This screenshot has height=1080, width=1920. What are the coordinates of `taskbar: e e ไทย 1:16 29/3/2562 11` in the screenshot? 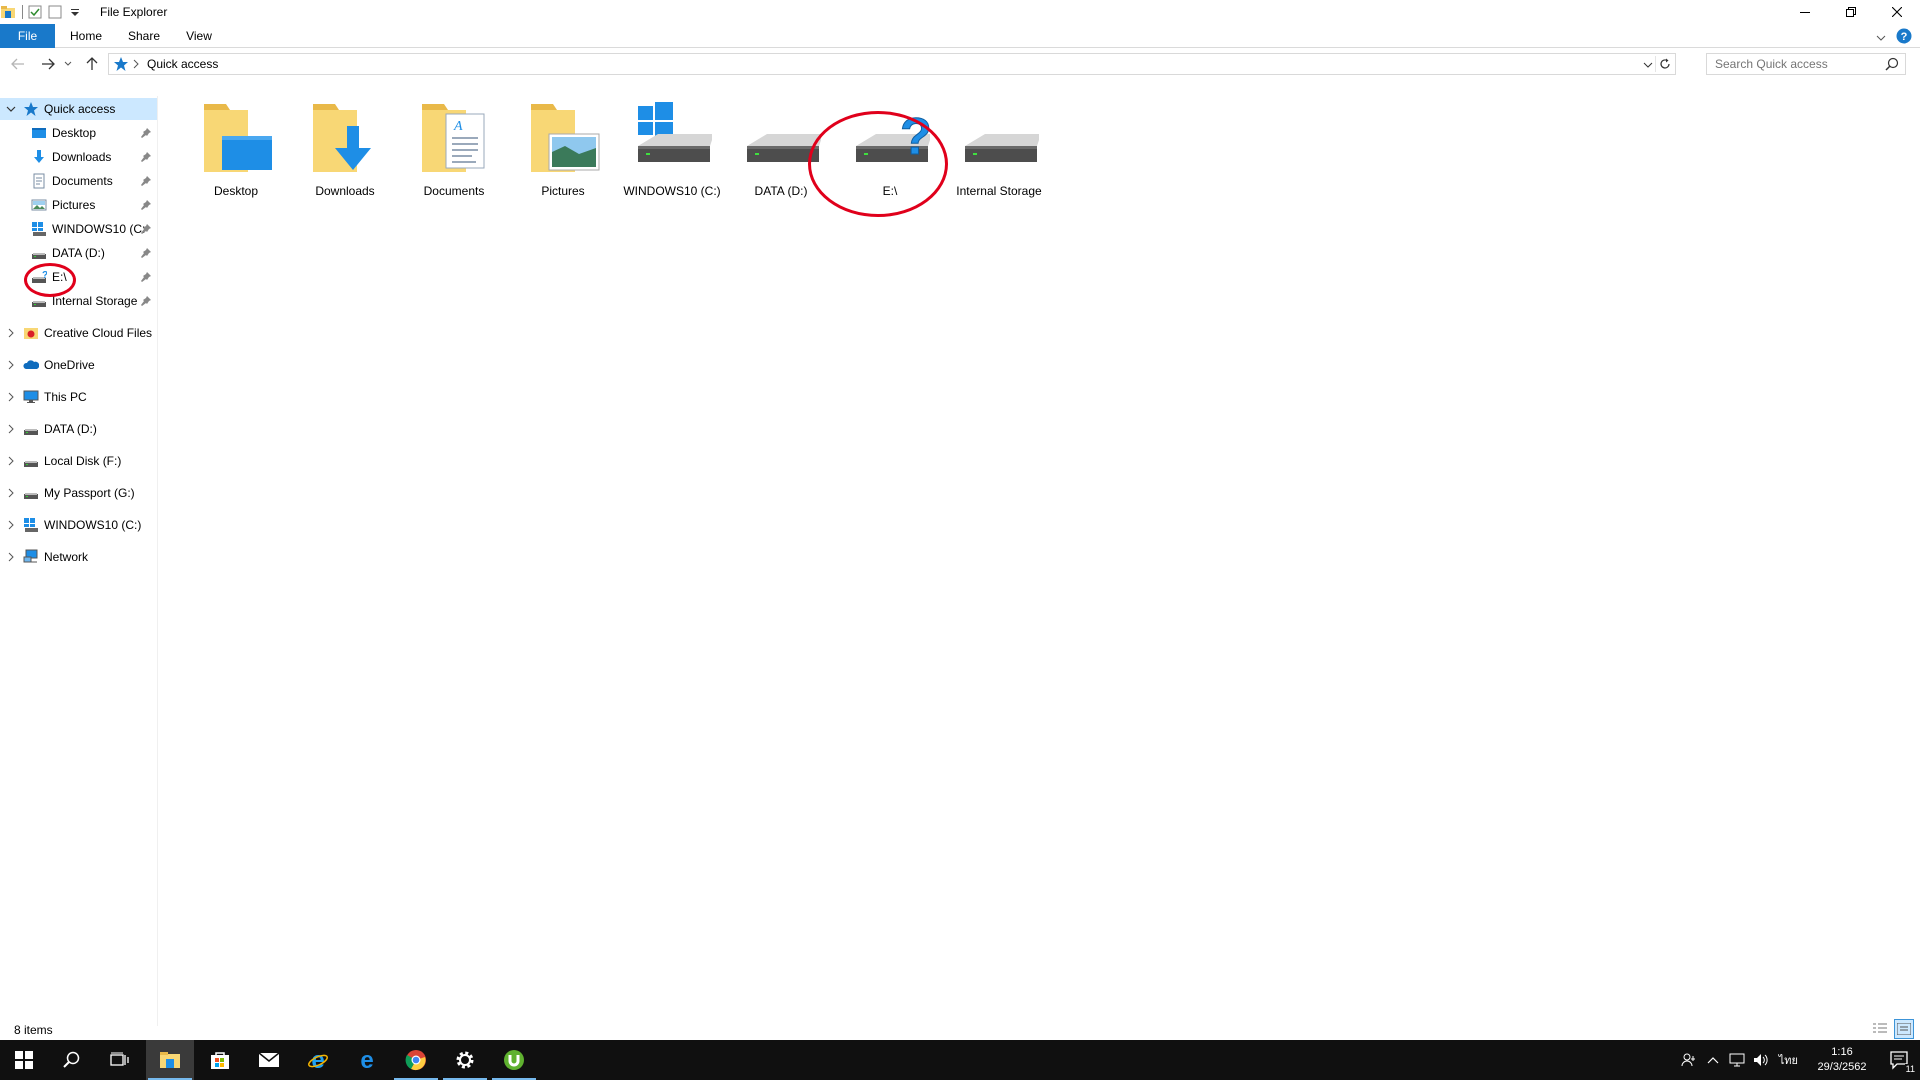 It's located at (960, 1060).